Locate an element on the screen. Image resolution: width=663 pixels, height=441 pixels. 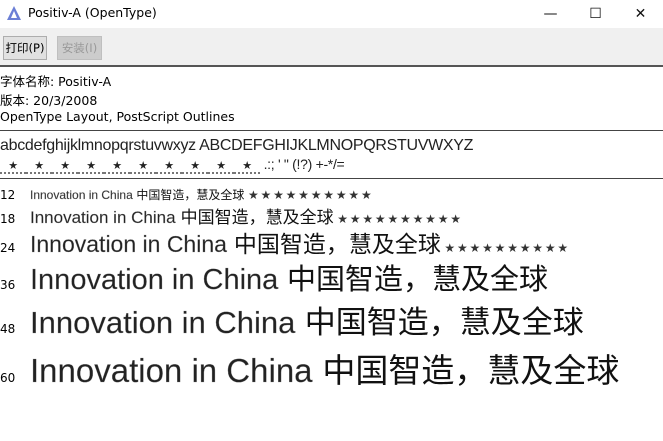
maximize-button: ☐ is located at coordinates (595, 14).